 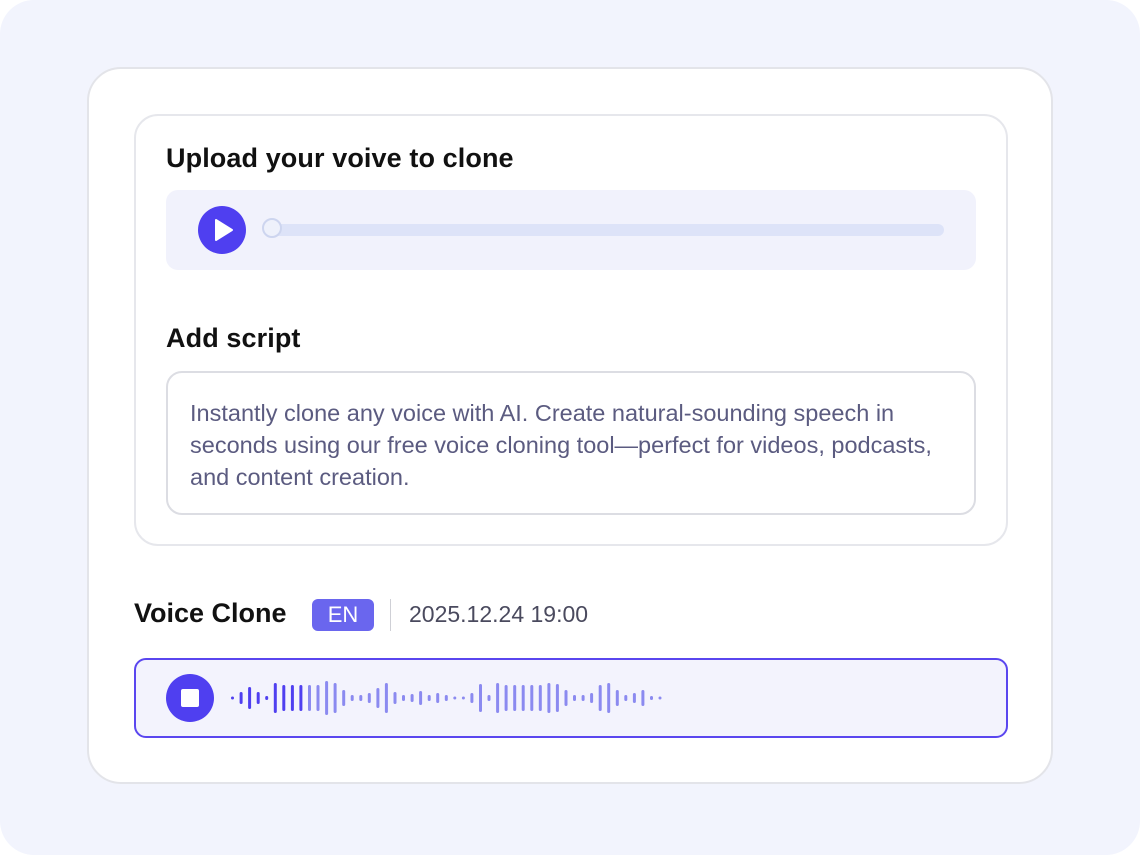 I want to click on play-icon, so click(x=224, y=230).